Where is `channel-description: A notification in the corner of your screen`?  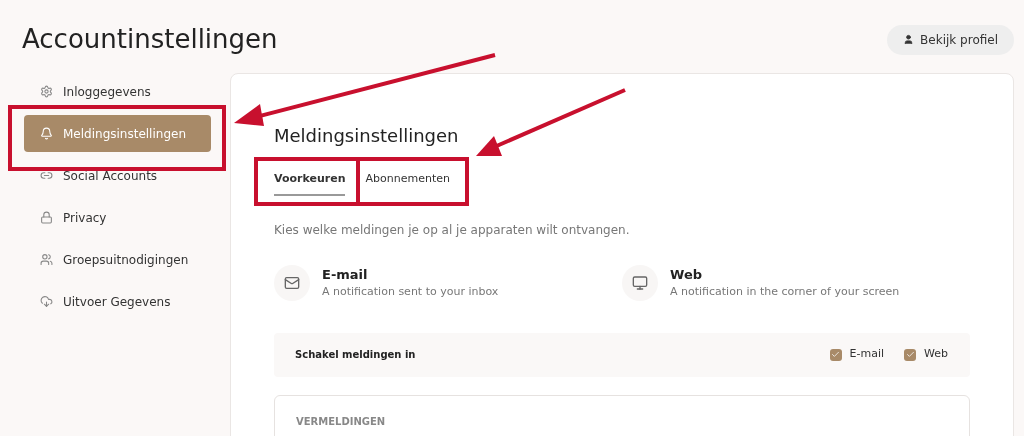 channel-description: A notification in the corner of your screen is located at coordinates (785, 292).